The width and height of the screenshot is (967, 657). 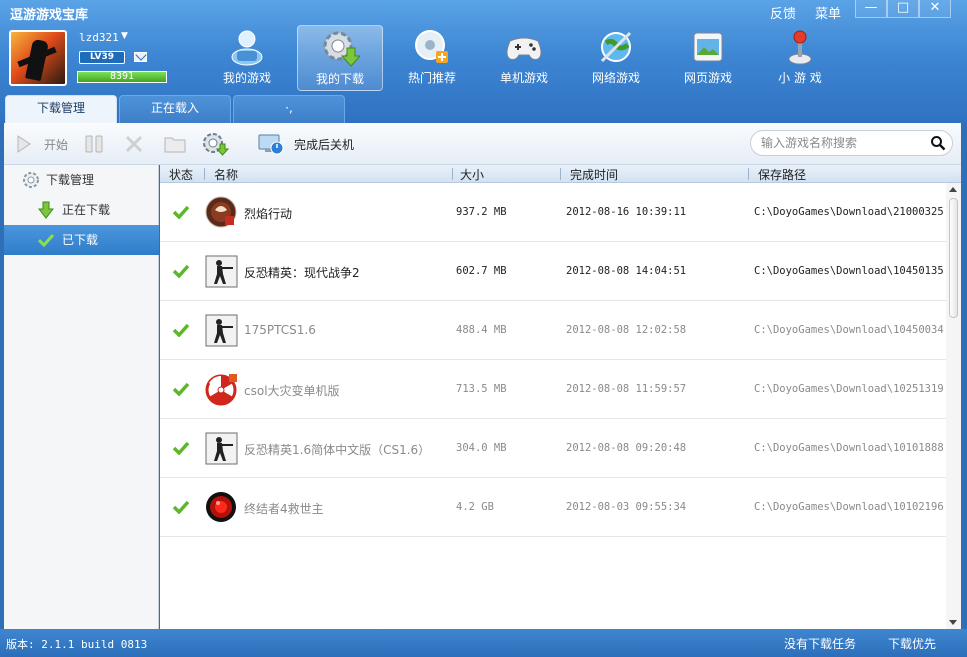 I want to click on game-size: 488.4 MB, so click(x=481, y=330).